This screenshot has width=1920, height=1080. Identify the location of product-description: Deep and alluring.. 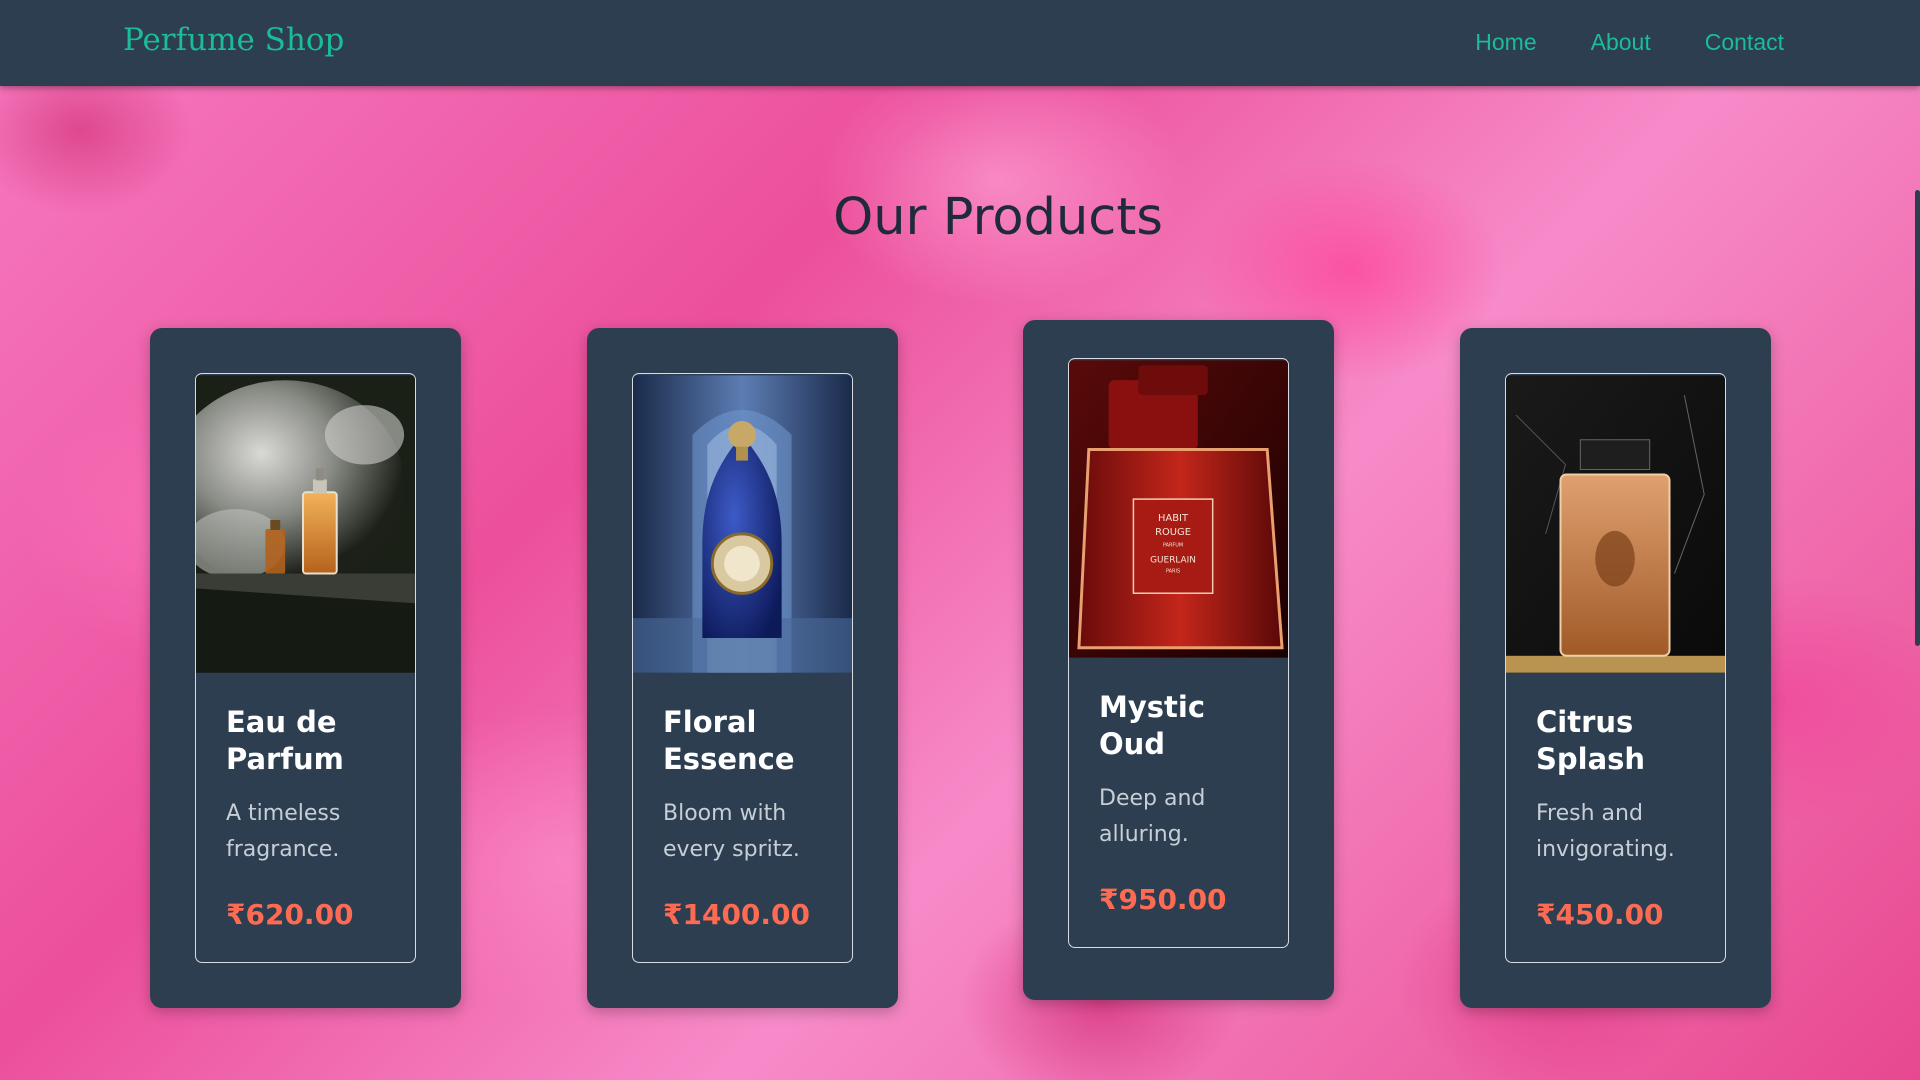
(1152, 816).